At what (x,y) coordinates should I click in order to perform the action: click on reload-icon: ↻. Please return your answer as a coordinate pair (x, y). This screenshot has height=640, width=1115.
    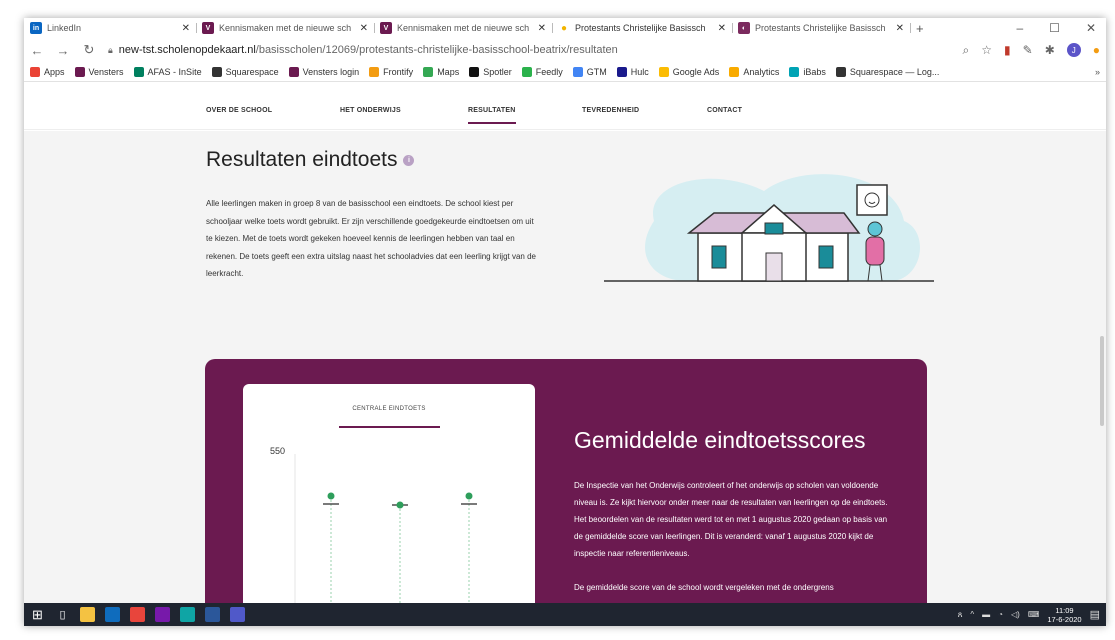
    Looking at the image, I should click on (89, 50).